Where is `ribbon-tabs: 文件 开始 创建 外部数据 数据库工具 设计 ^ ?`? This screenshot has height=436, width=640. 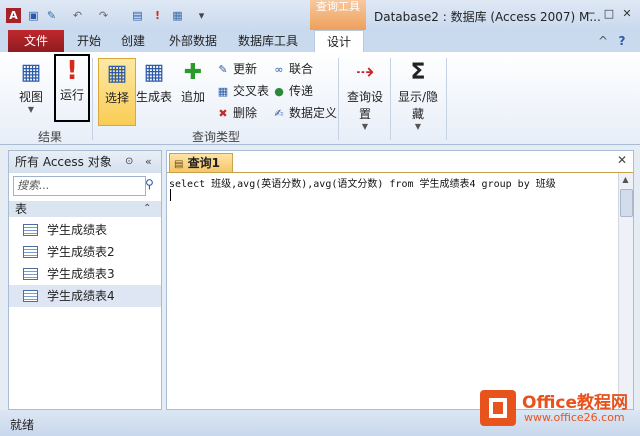 ribbon-tabs: 文件 开始 创建 外部数据 数据库工具 设计 ^ ? is located at coordinates (320, 41).